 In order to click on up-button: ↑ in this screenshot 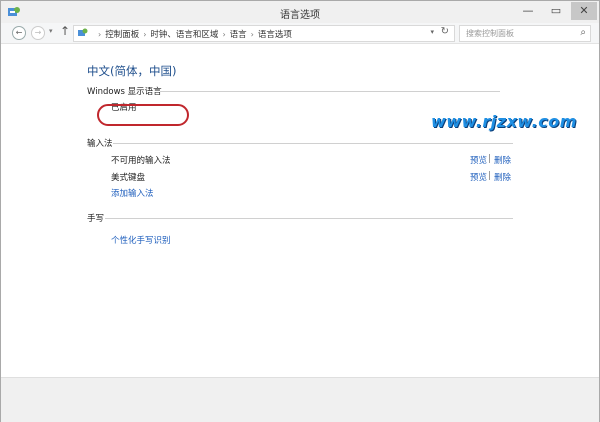, I will do `click(65, 31)`.